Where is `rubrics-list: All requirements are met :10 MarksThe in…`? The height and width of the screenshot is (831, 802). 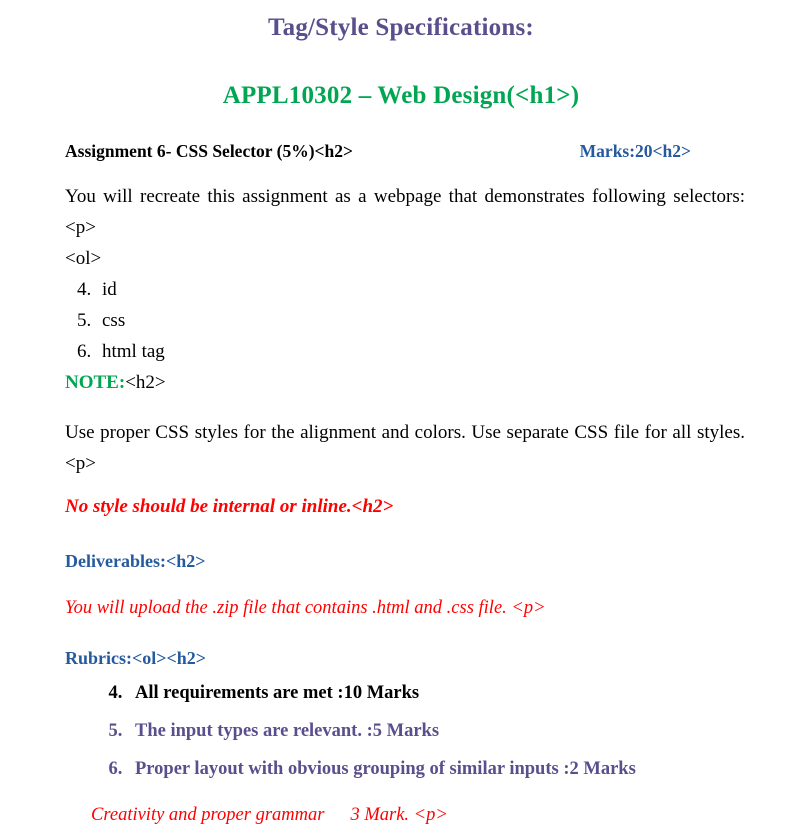
rubrics-list: All requirements are met :10 MarksThe in… is located at coordinates (405, 731).